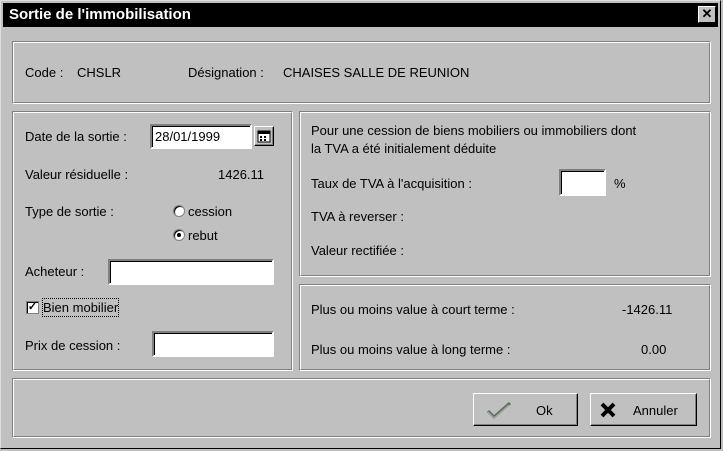 The width and height of the screenshot is (723, 451). What do you see at coordinates (413, 309) in the screenshot?
I see `short-term-label: Plus ou moins value à court terme :` at bounding box center [413, 309].